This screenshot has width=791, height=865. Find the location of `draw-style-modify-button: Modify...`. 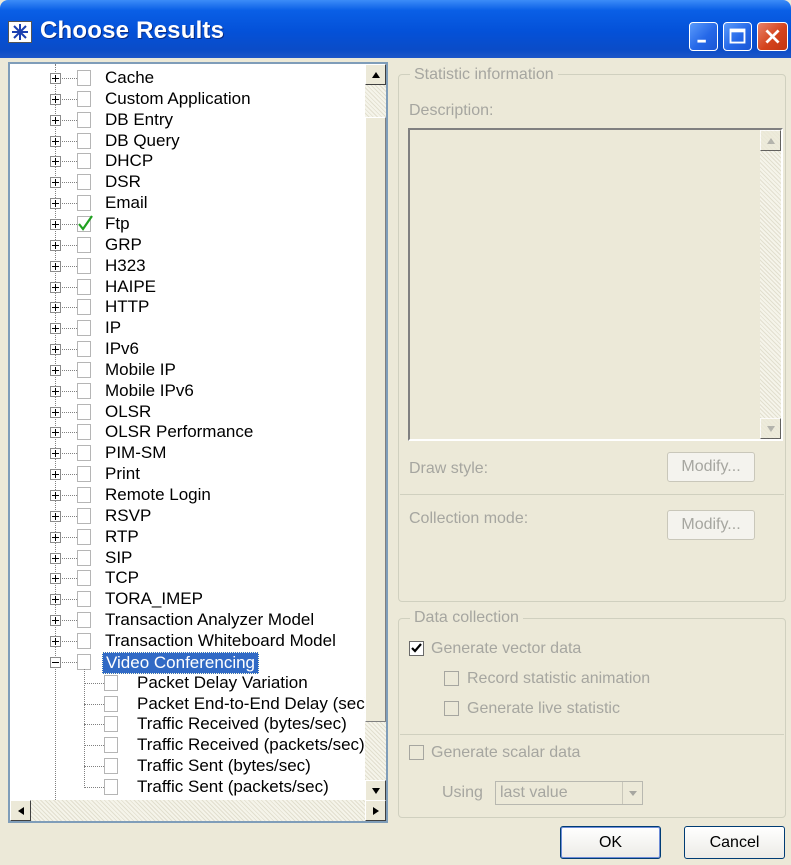

draw-style-modify-button: Modify... is located at coordinates (711, 467).